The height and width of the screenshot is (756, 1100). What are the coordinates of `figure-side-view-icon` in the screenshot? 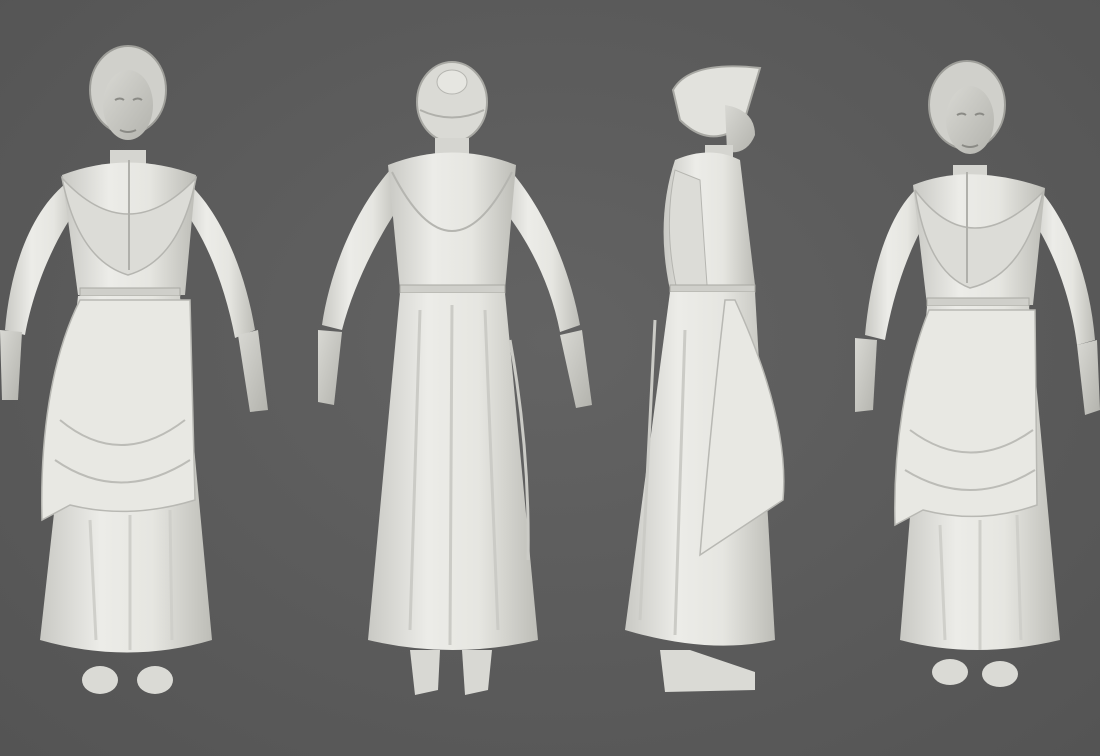 It's located at (705, 378).